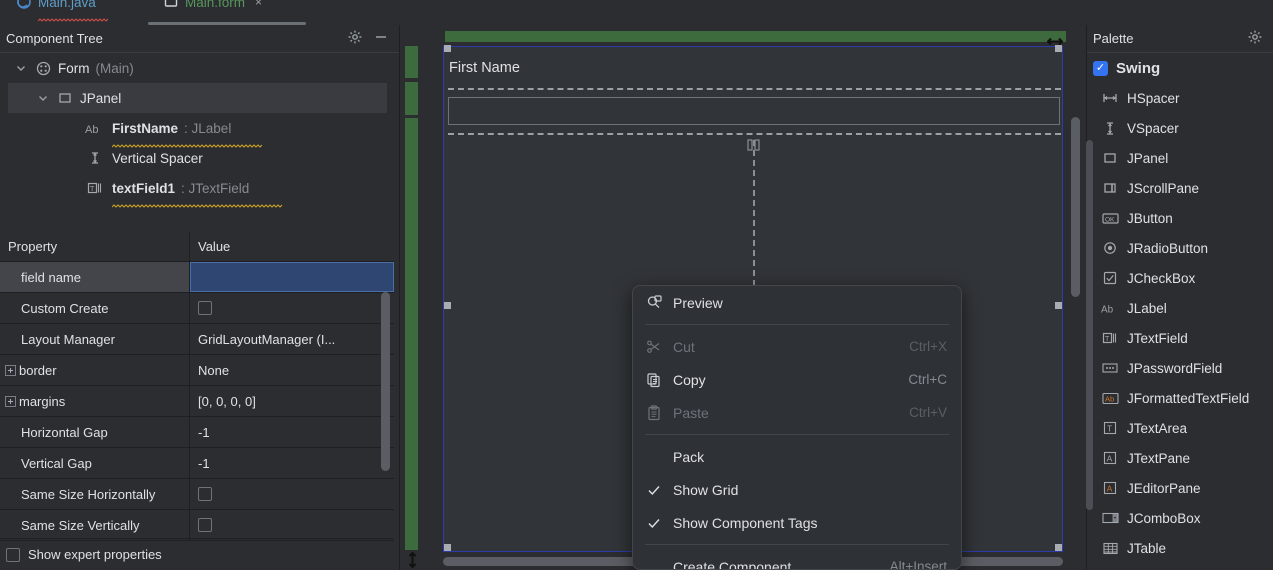 The height and width of the screenshot is (570, 1273). I want to click on scrollpane-icon, so click(1110, 188).